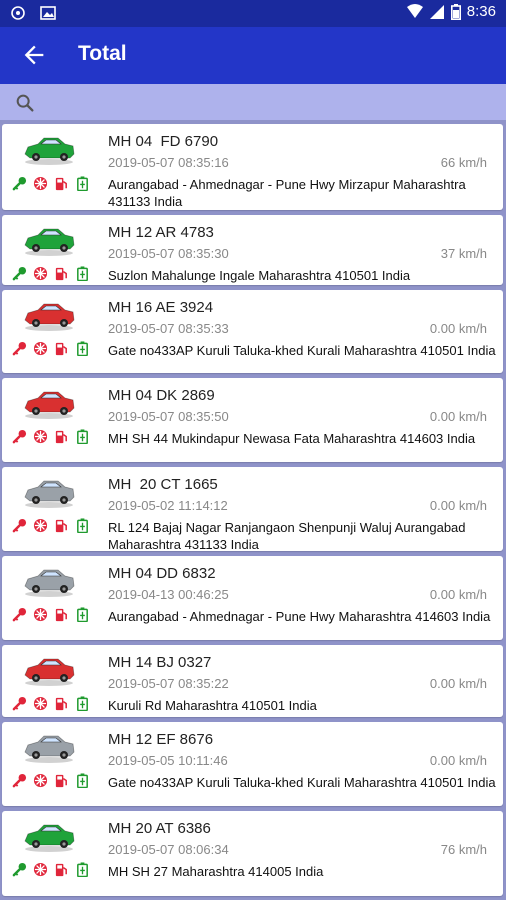 The image size is (506, 900). What do you see at coordinates (159, 828) in the screenshot?
I see `vehicle-plate: MH 20 AT 6386` at bounding box center [159, 828].